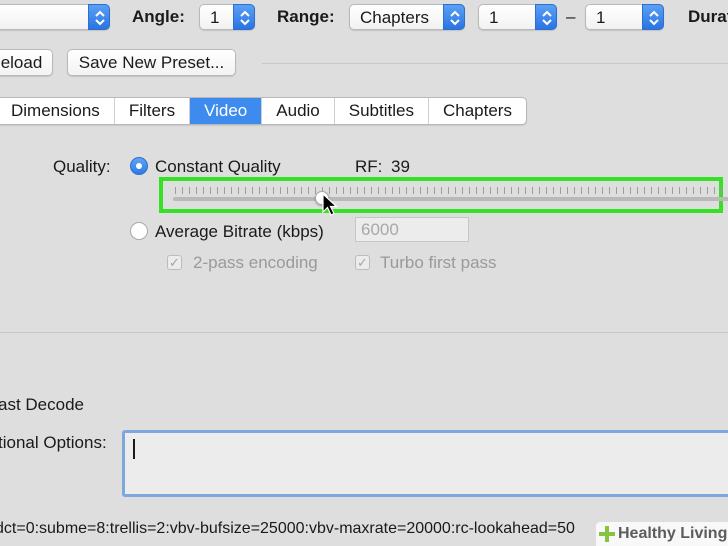  I want to click on watermark-text: Healthy Living, so click(673, 533).